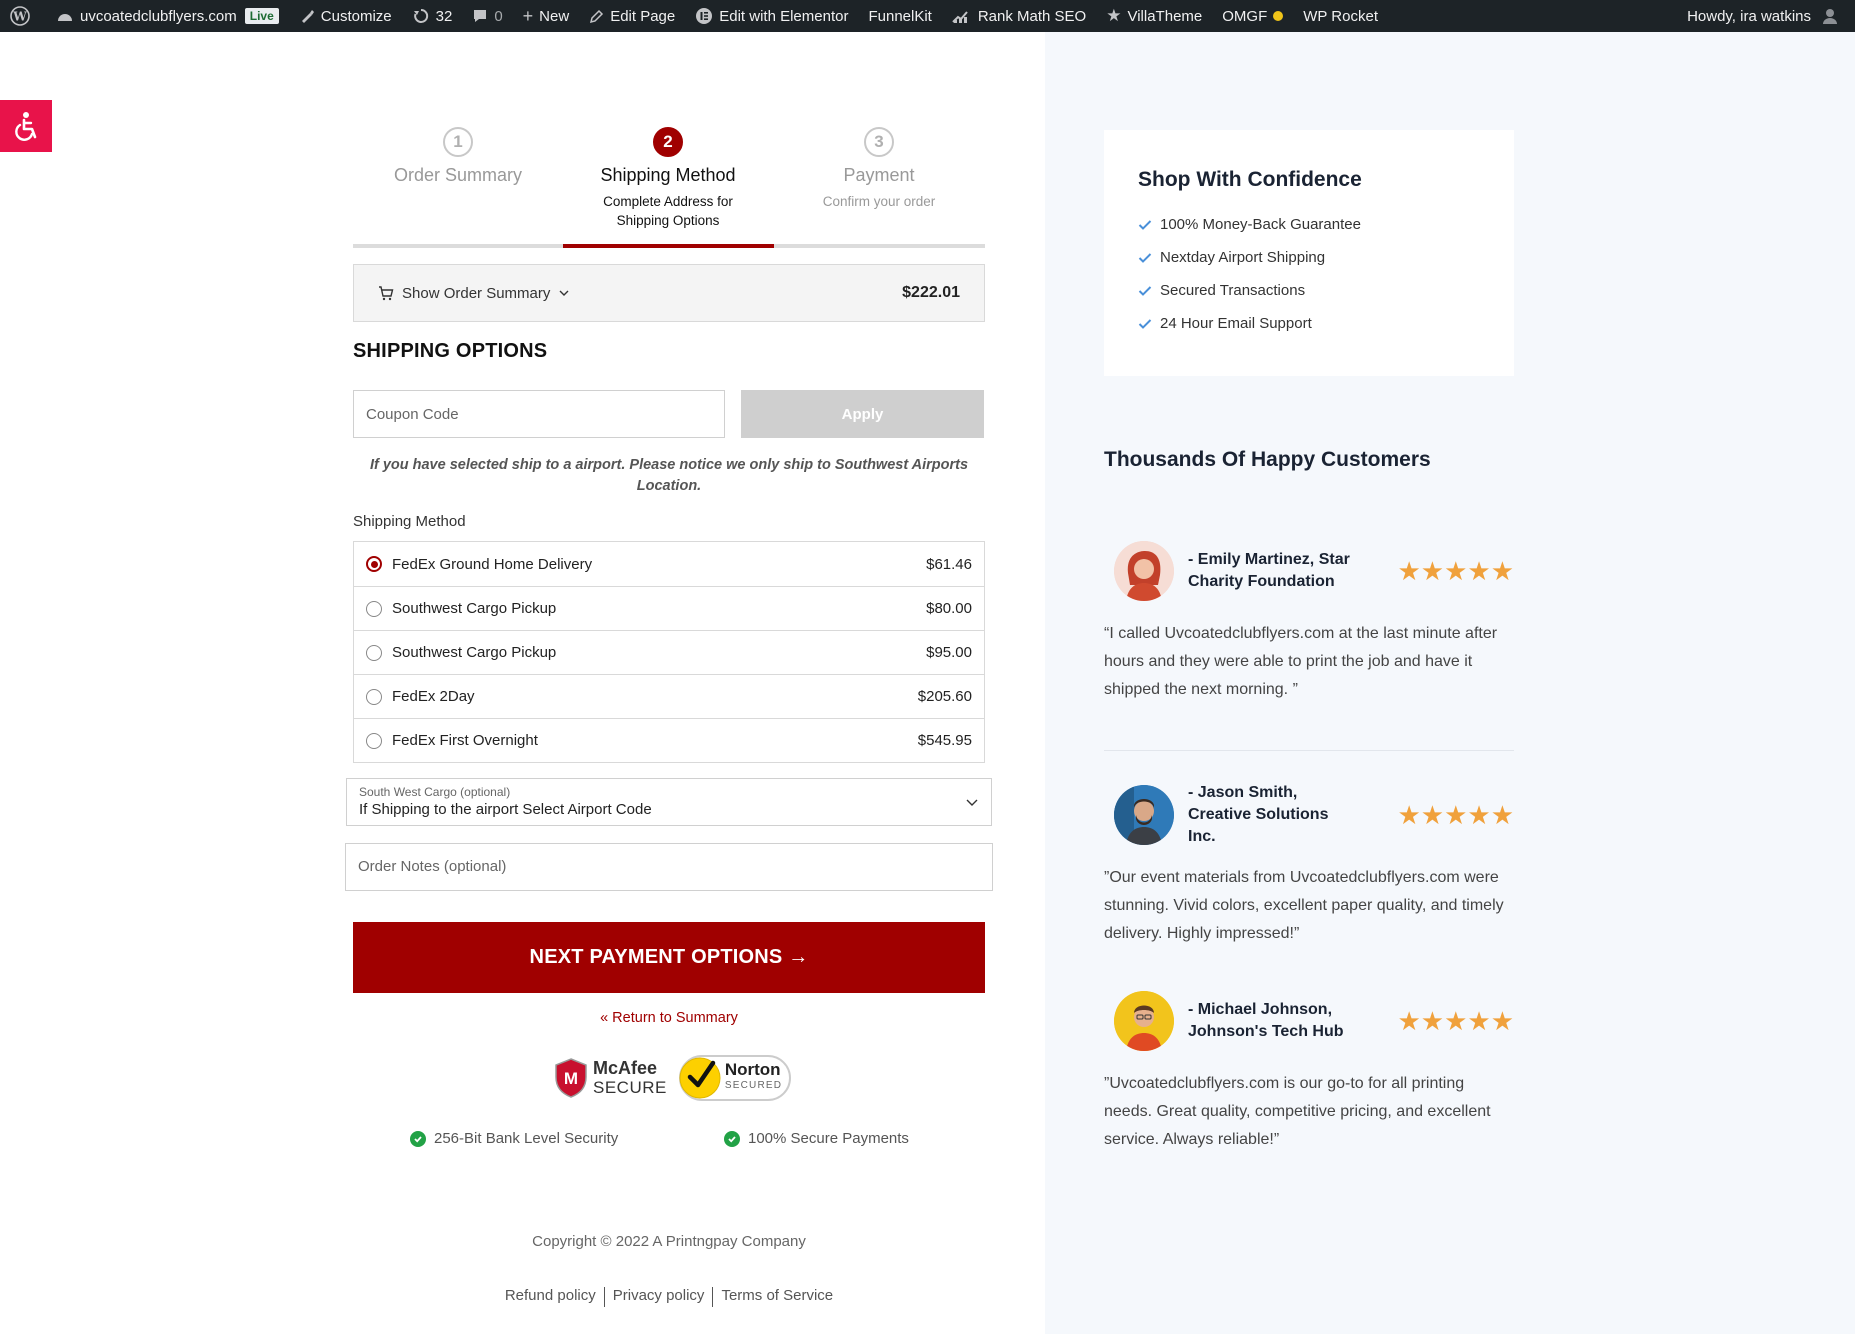  Describe the element at coordinates (734, 1078) in the screenshot. I see `norton-secured-badge: Norton SECURED` at that location.